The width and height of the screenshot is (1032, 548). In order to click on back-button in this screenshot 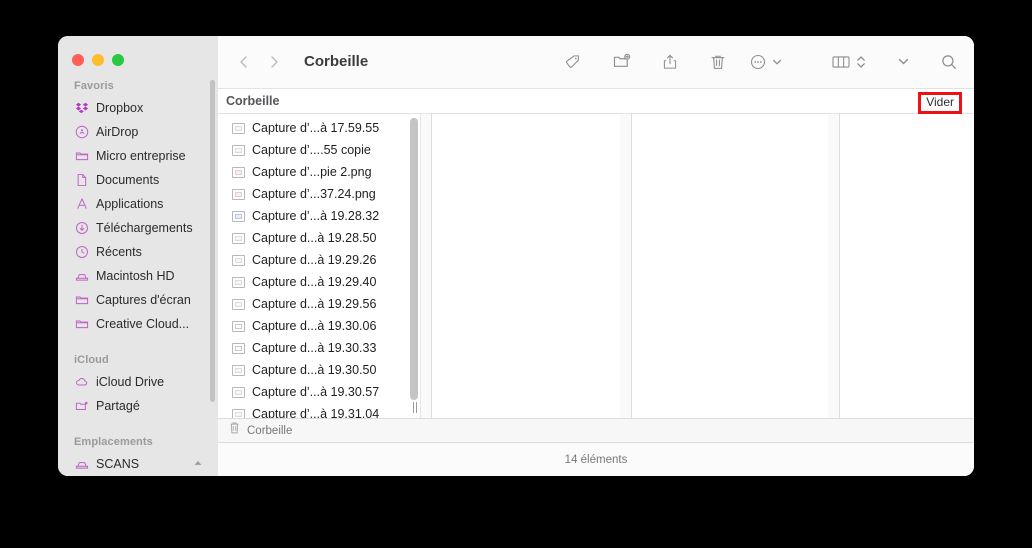, I will do `click(244, 62)`.